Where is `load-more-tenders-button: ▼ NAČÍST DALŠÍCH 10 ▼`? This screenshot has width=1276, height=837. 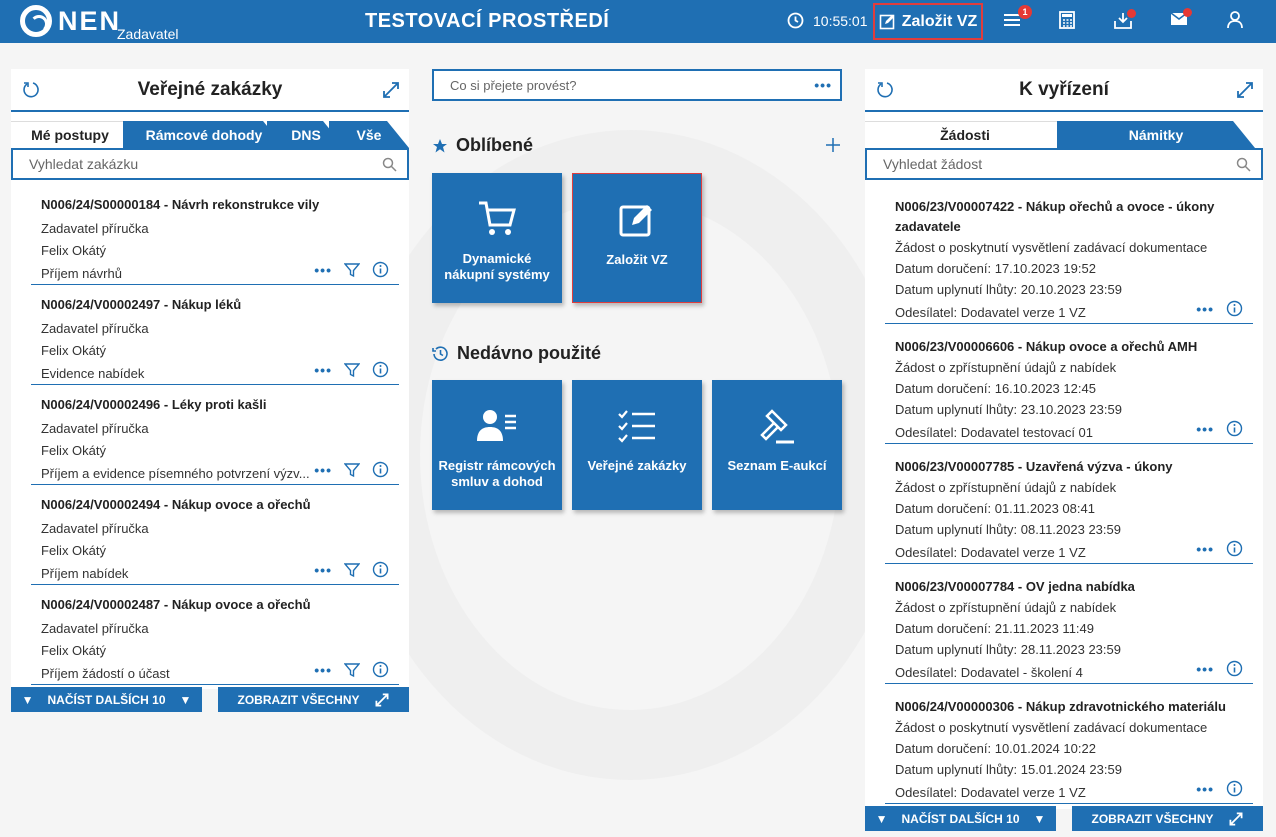
load-more-tenders-button: ▼ NAČÍST DALŠÍCH 10 ▼ is located at coordinates (106, 699).